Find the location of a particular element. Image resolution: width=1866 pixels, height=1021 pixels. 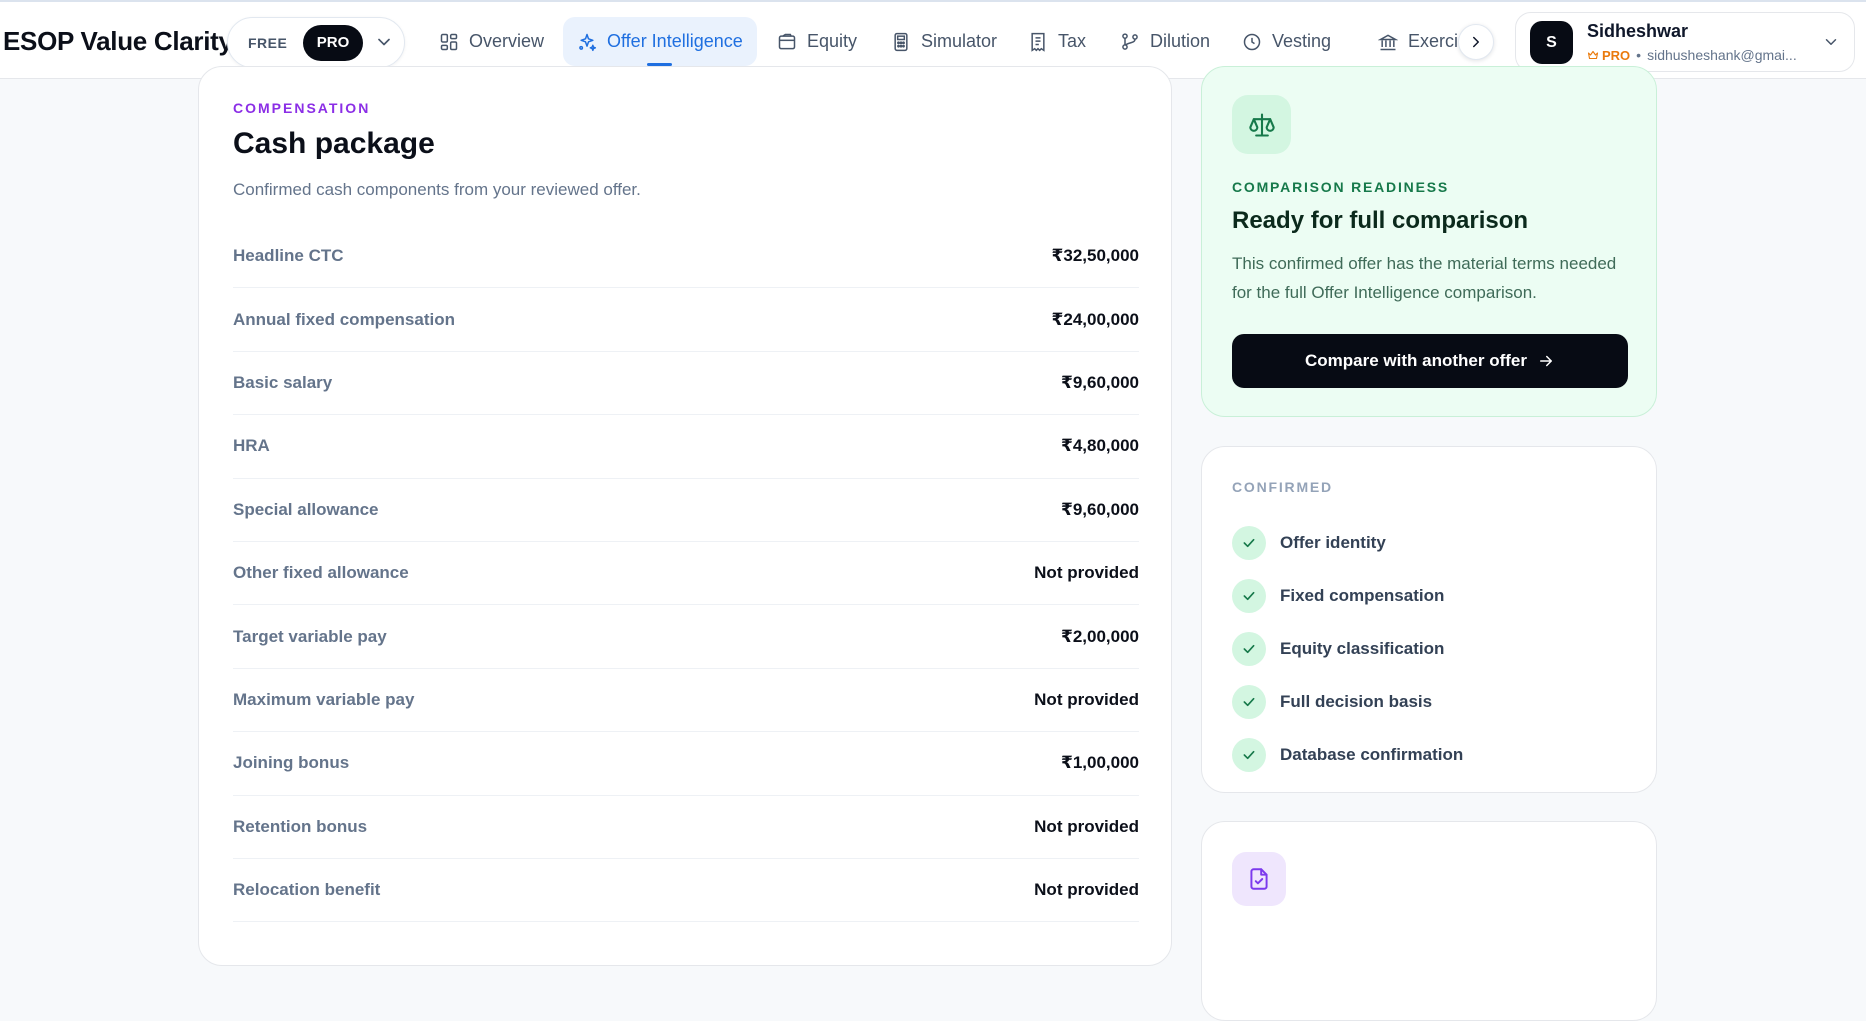

list-item-label: Equity classification is located at coordinates (1362, 648).